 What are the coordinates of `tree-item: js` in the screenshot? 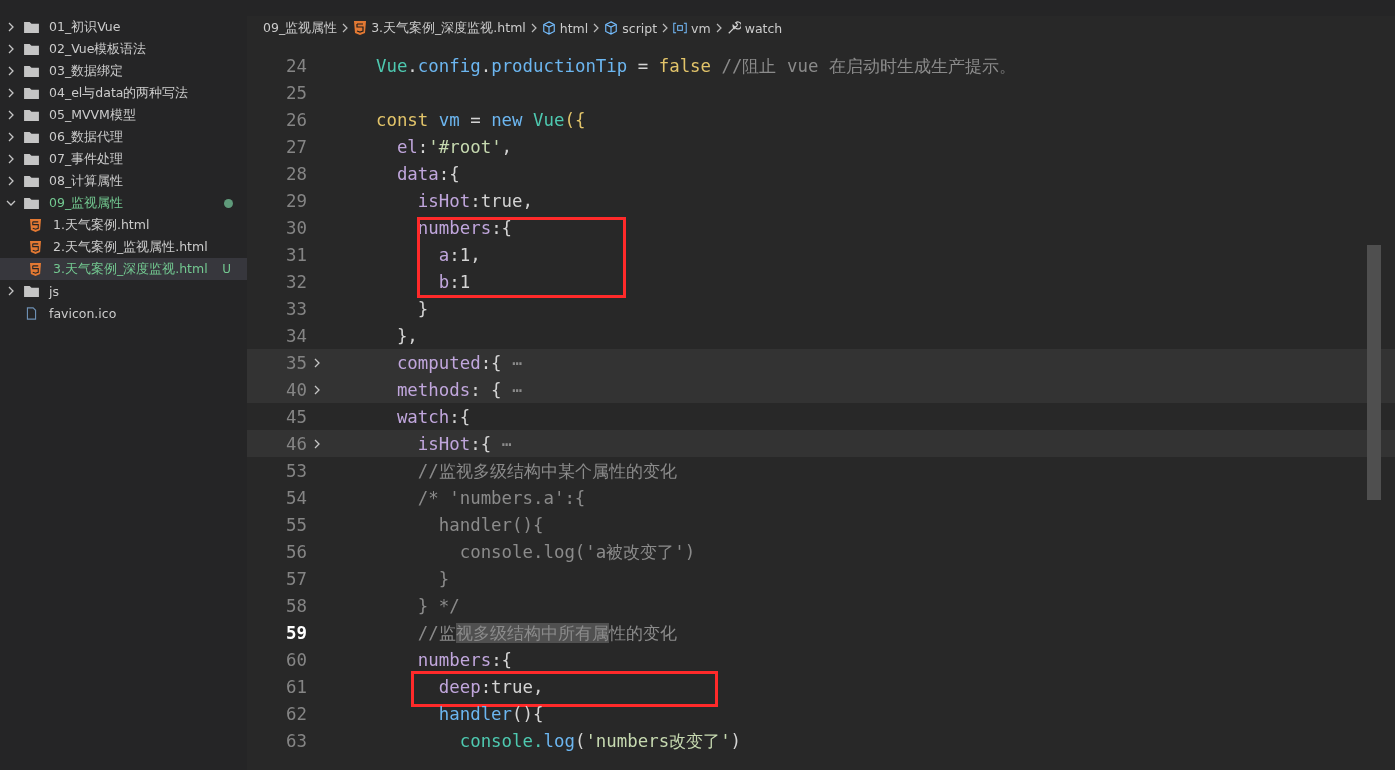 It's located at (123, 291).